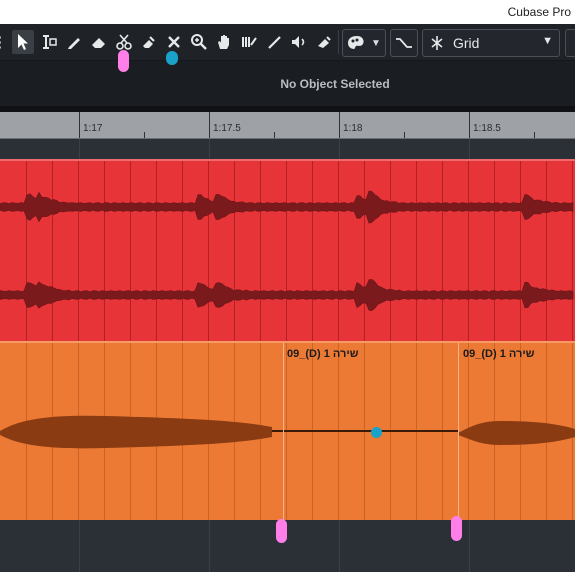  I want to click on hand-icon, so click(224, 42).